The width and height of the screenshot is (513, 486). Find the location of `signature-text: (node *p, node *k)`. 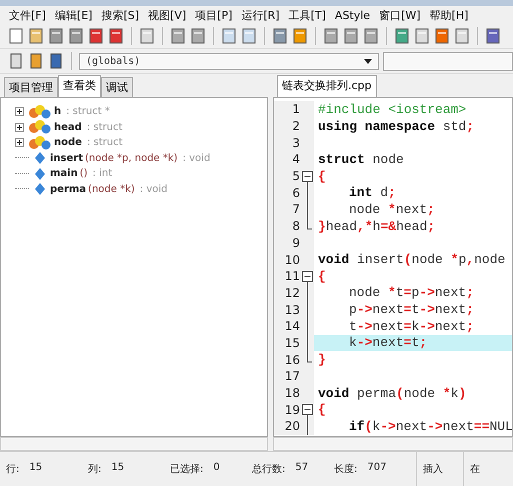

signature-text: (node *p, node *k) is located at coordinates (131, 158).